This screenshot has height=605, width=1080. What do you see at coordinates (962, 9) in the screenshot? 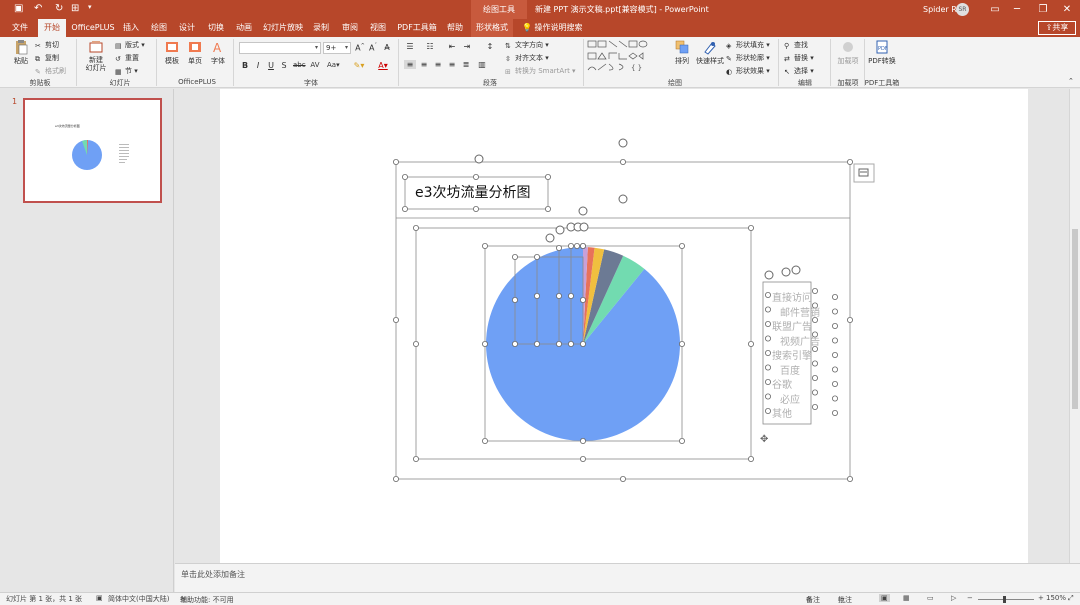
I see `avatar: SR` at bounding box center [962, 9].